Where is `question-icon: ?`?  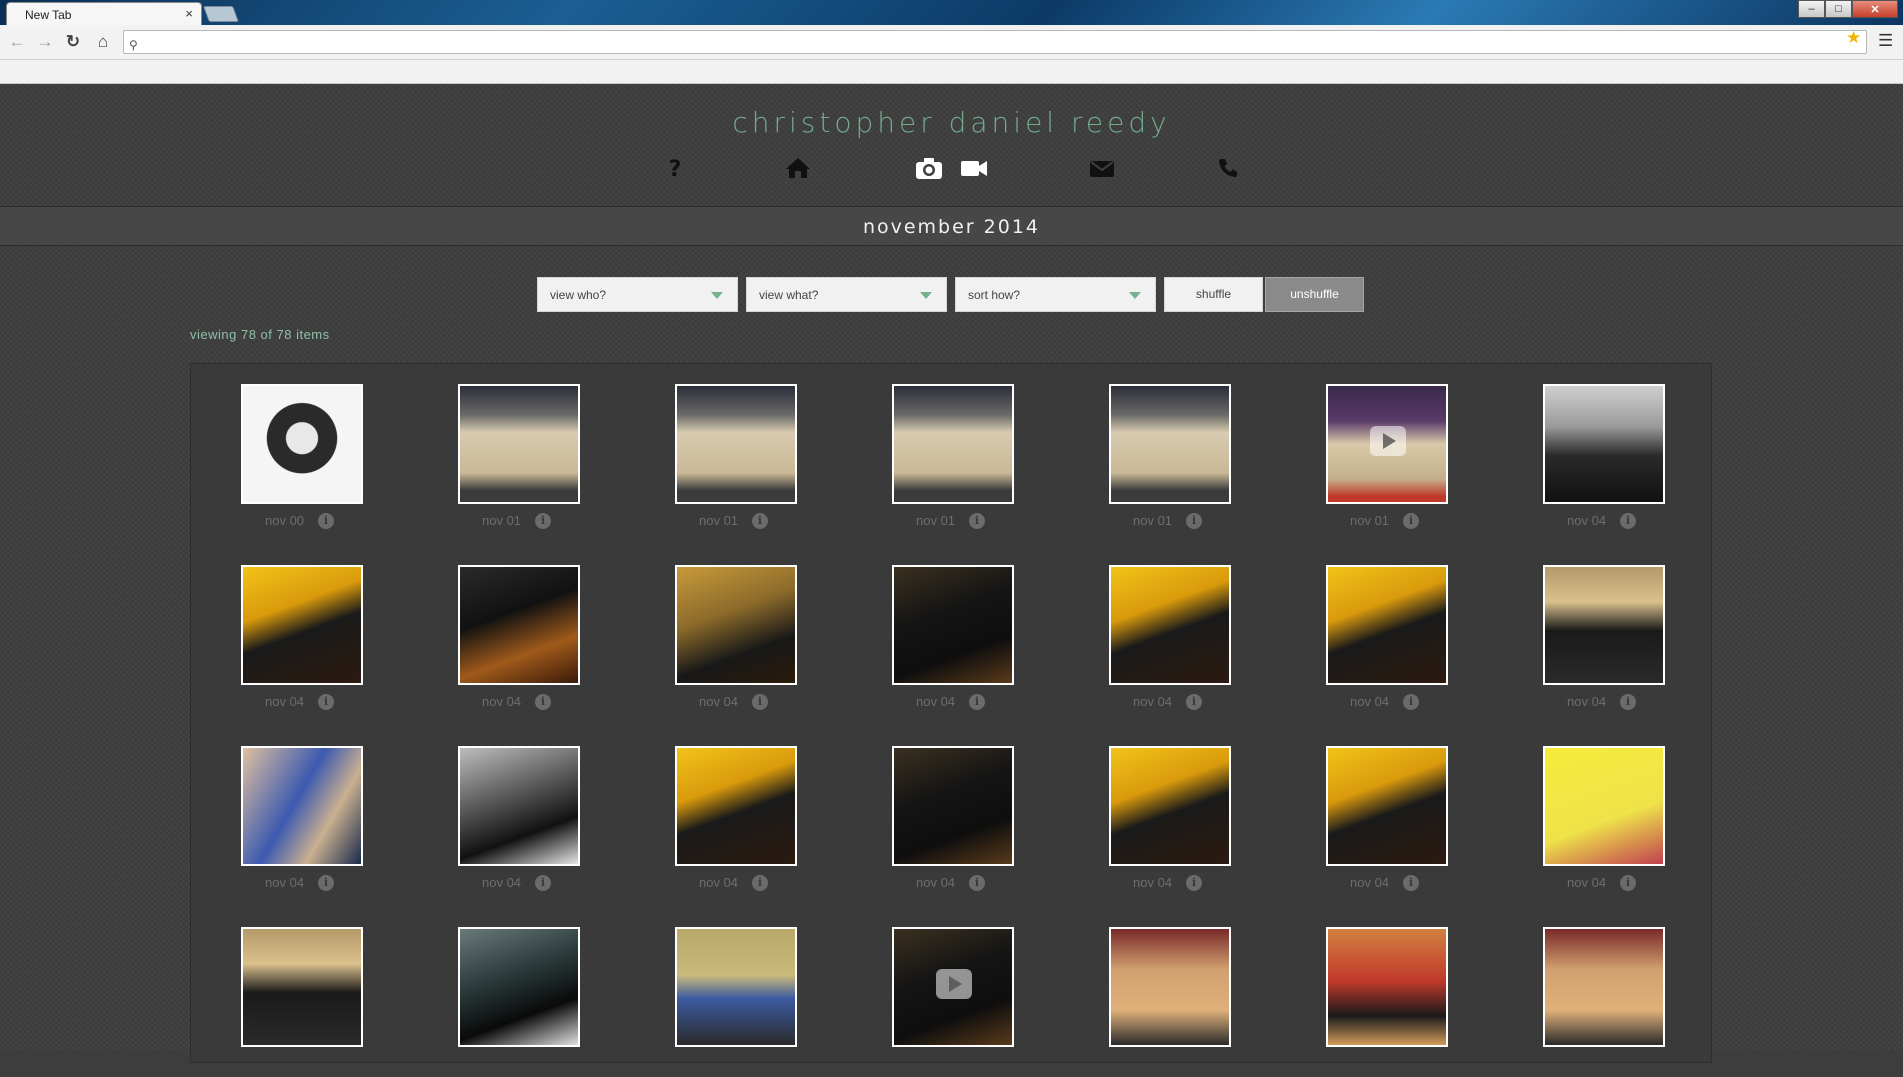 question-icon: ? is located at coordinates (675, 171).